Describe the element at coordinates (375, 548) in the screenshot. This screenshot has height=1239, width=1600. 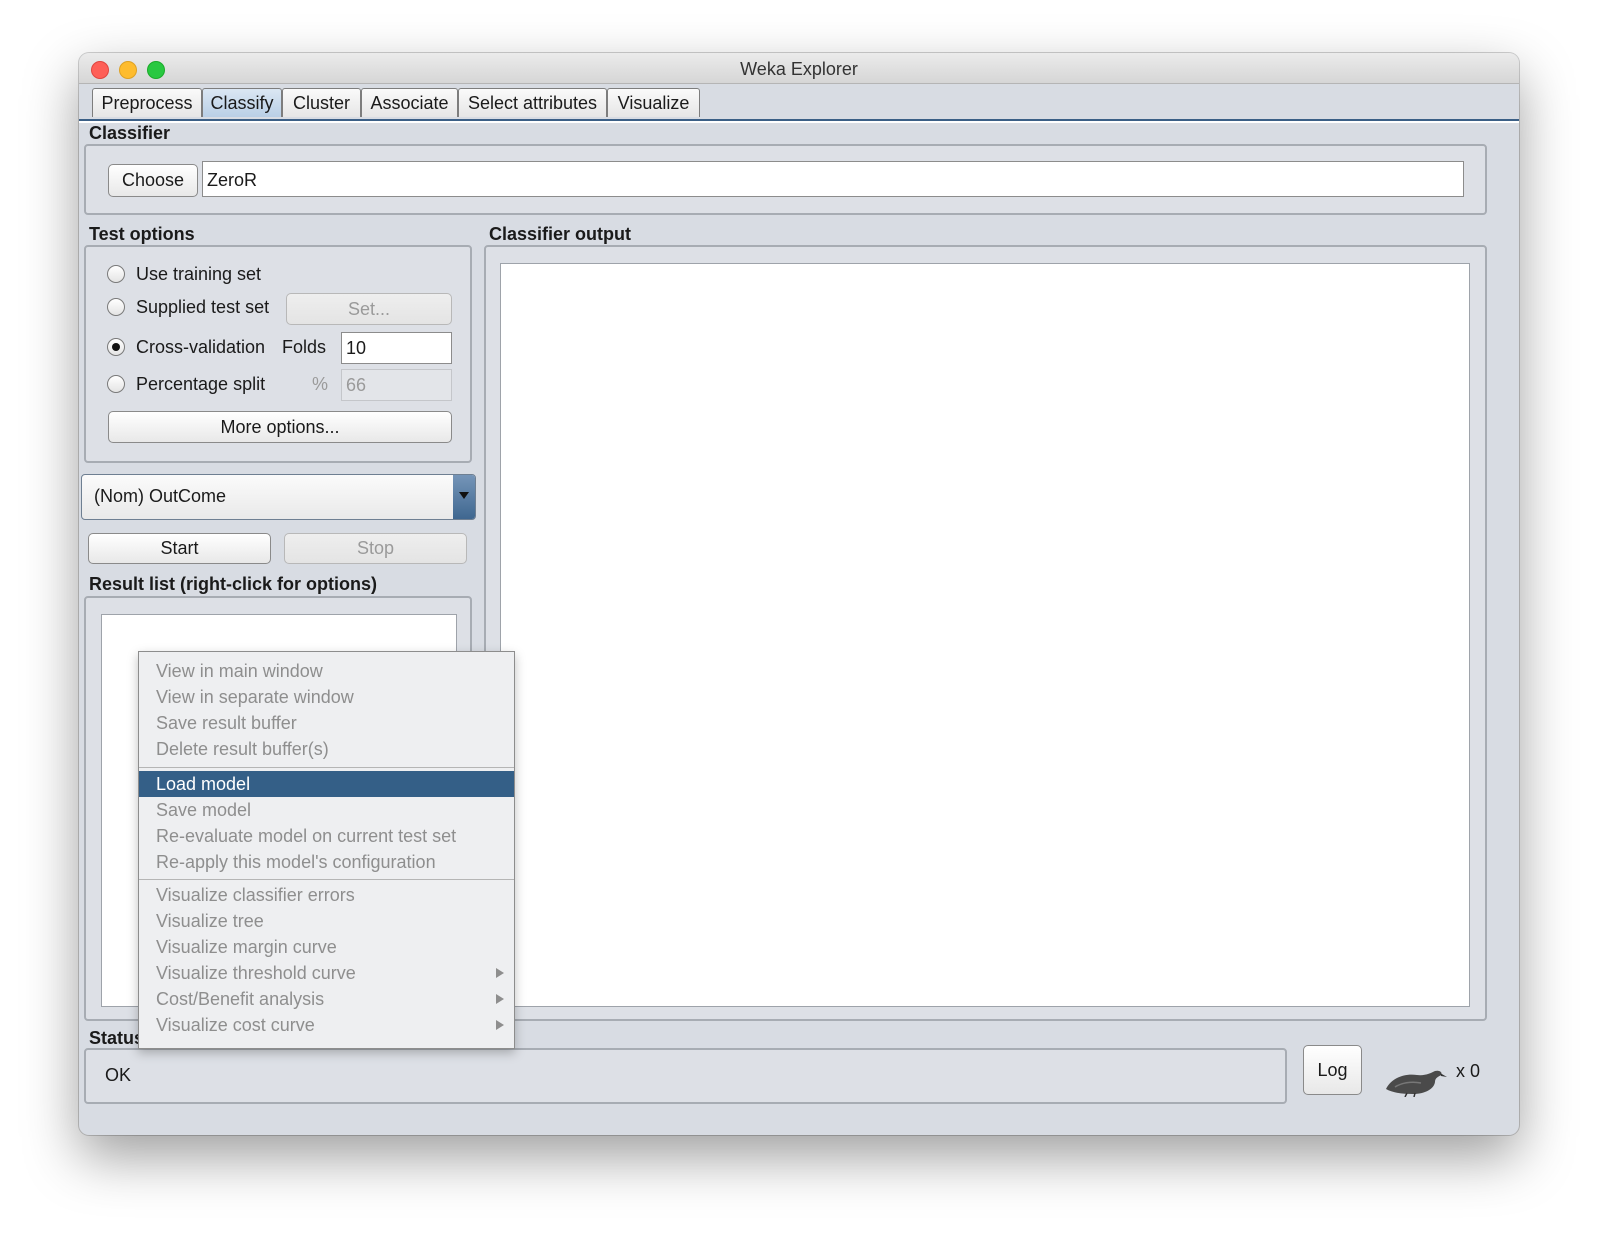
I see `stop-button: Stop` at that location.